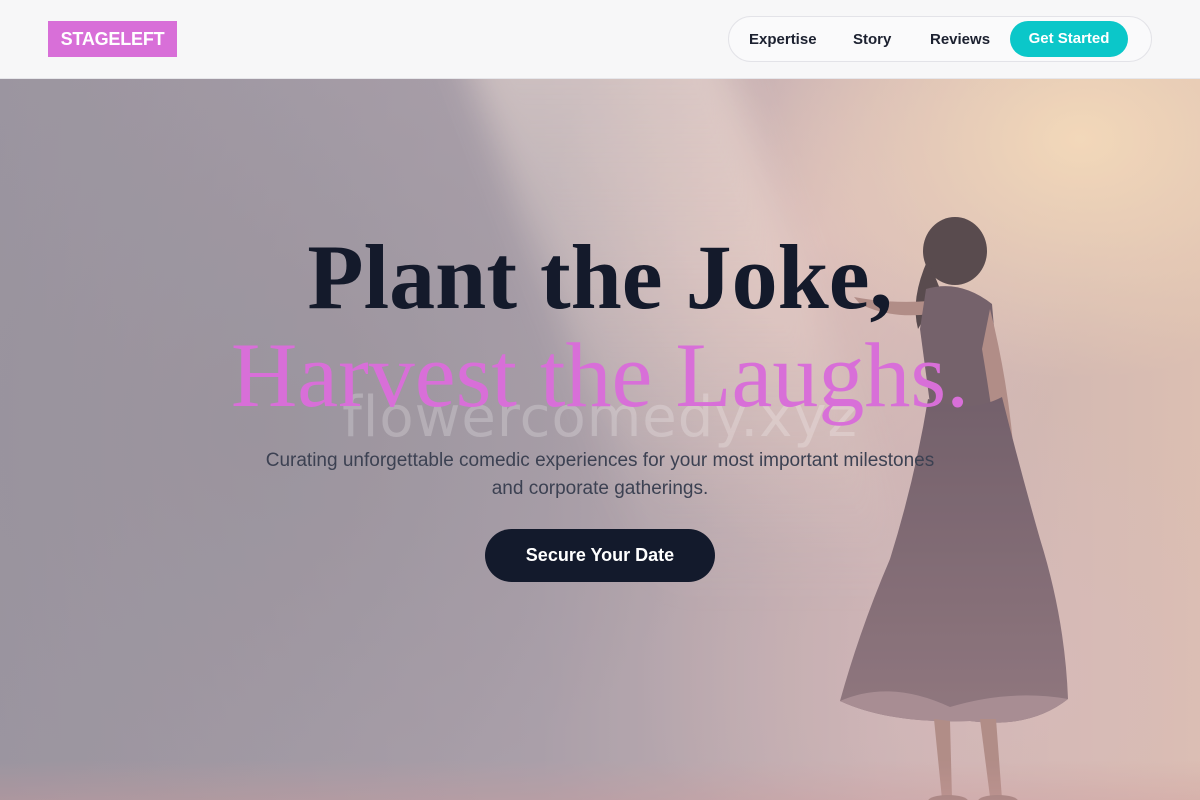  Describe the element at coordinates (872, 39) in the screenshot. I see `nav-link-story: Story` at that location.